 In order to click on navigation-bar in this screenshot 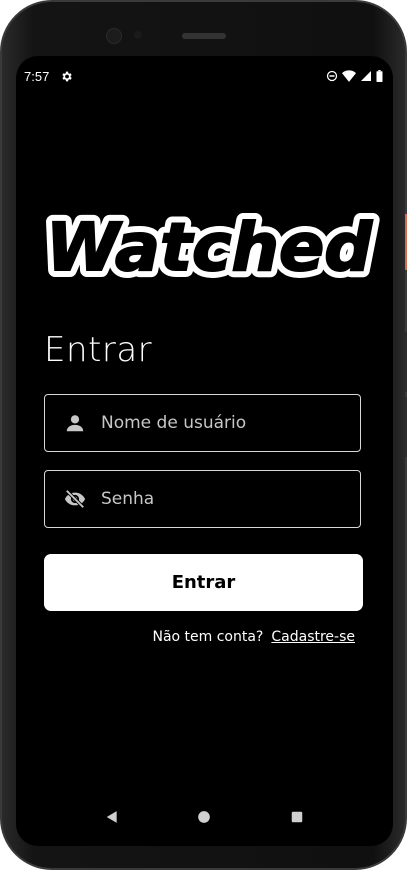, I will do `click(204, 818)`.